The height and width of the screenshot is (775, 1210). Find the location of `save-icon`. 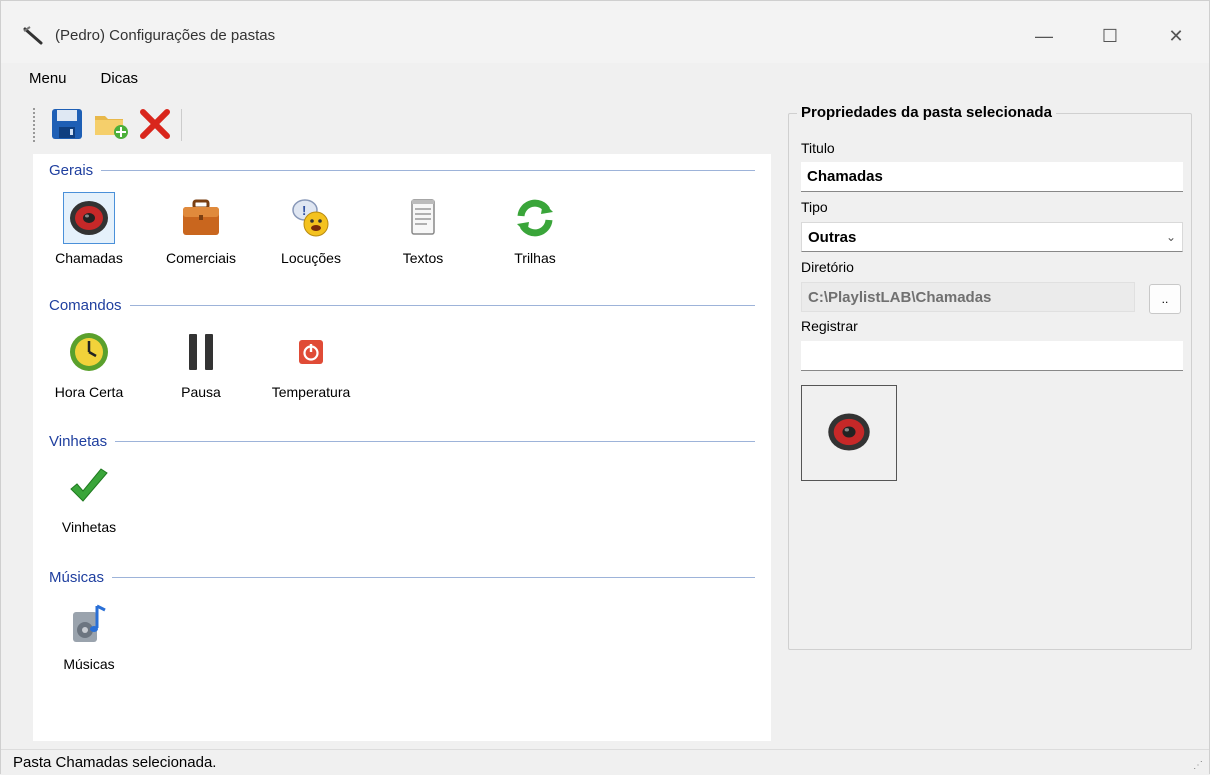

save-icon is located at coordinates (67, 125).